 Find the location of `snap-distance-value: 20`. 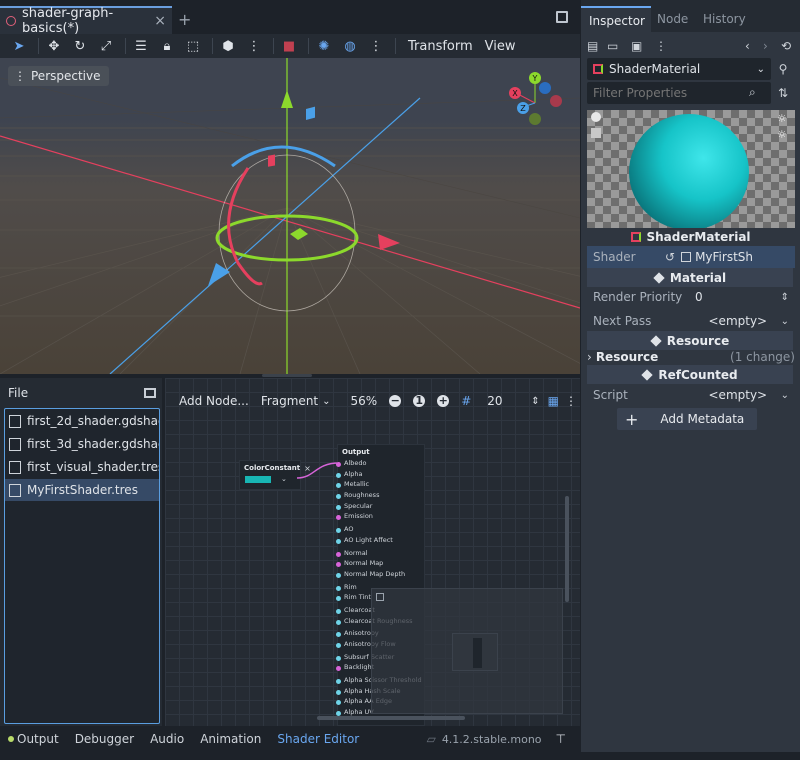

snap-distance-value: 20 is located at coordinates (507, 401).